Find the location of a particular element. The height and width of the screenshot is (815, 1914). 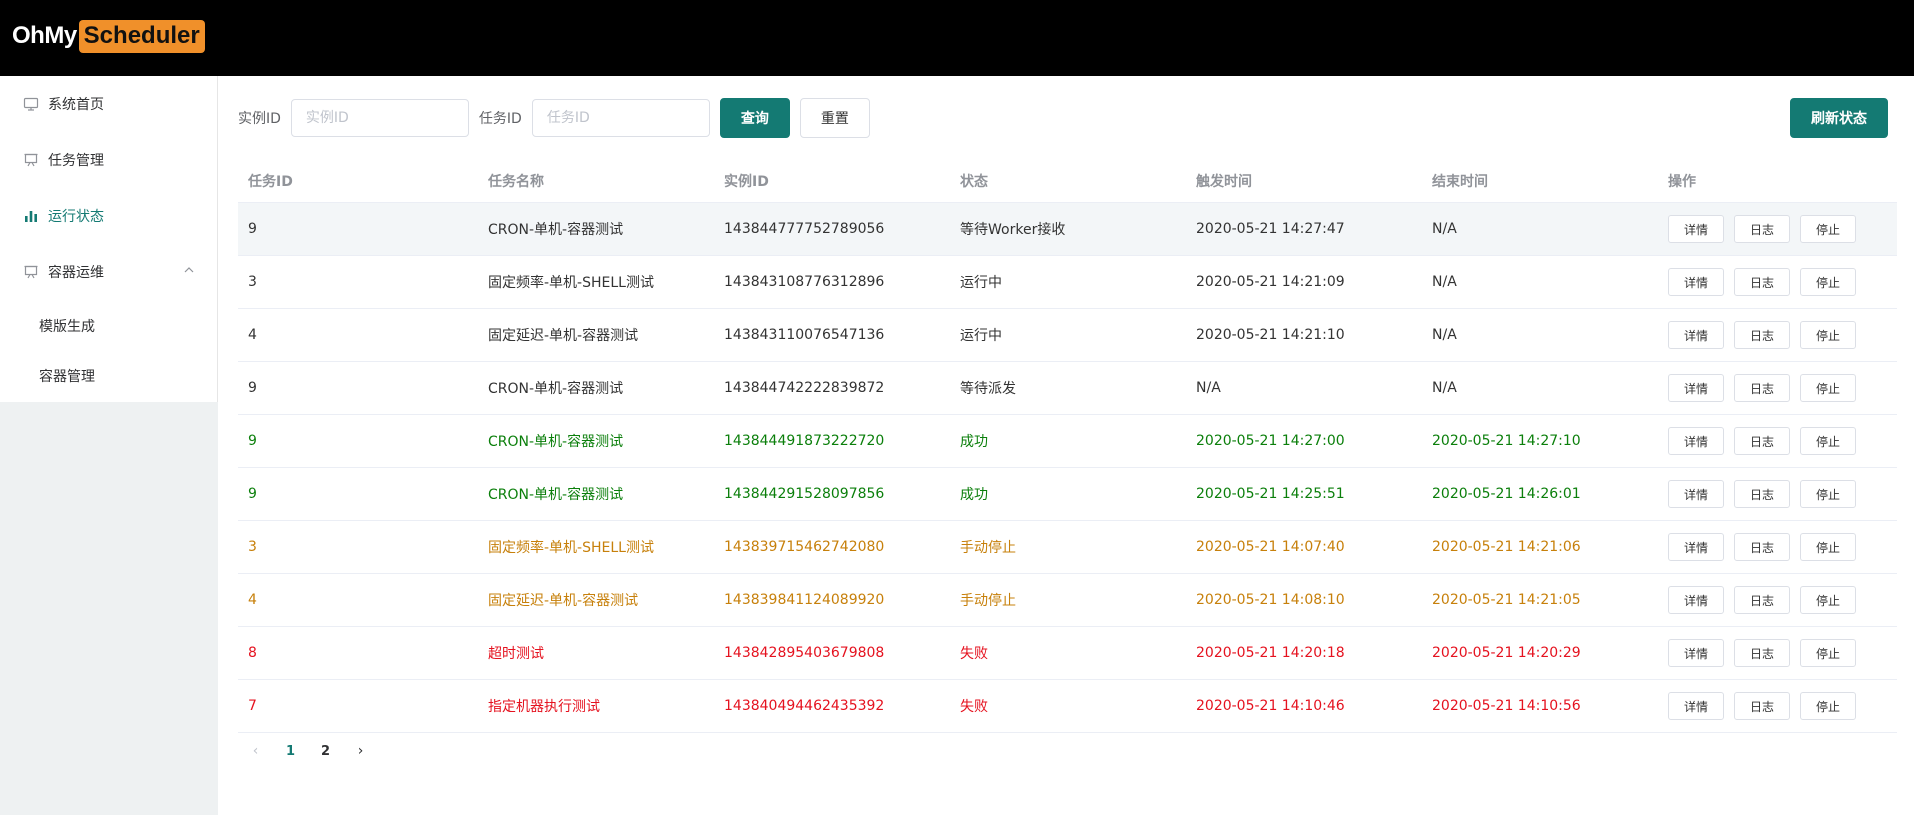

cell-job-name: 固定频率-单机-SHELL测试 is located at coordinates (571, 548).